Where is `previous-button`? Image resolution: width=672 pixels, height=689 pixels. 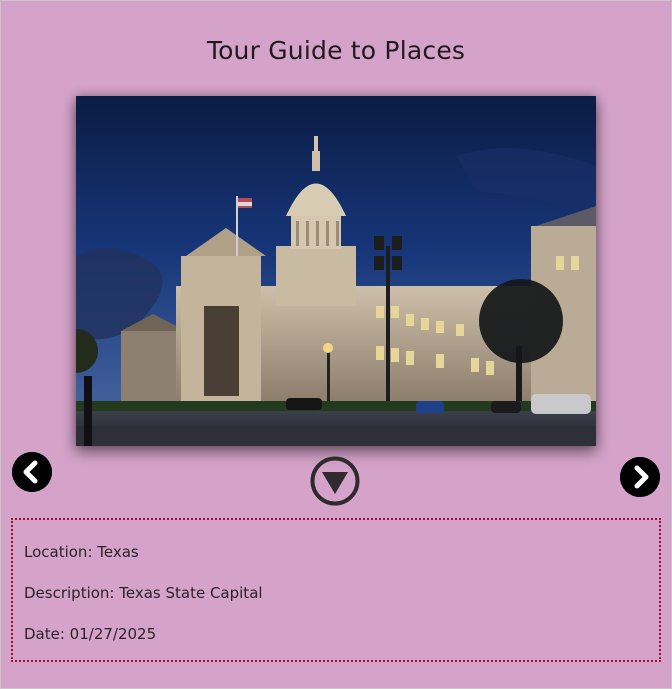 previous-button is located at coordinates (32, 472).